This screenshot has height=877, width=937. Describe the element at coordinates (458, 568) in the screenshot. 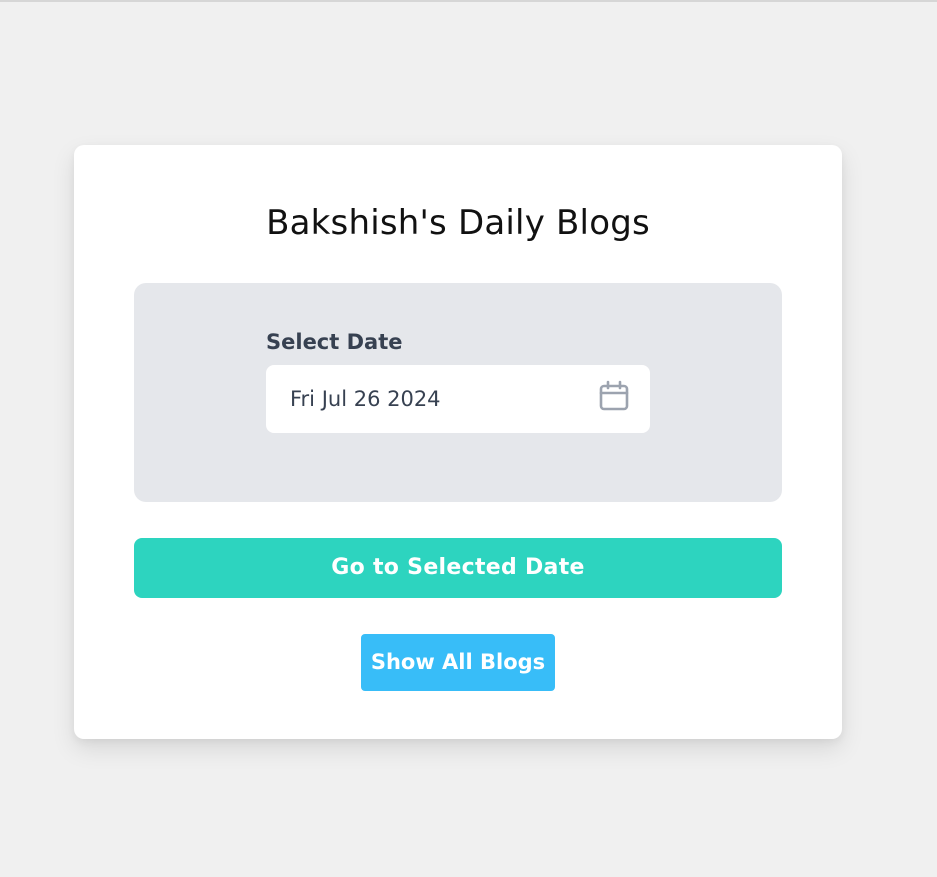

I see `go-to-selected-date-button: Go to Selected Date` at that location.